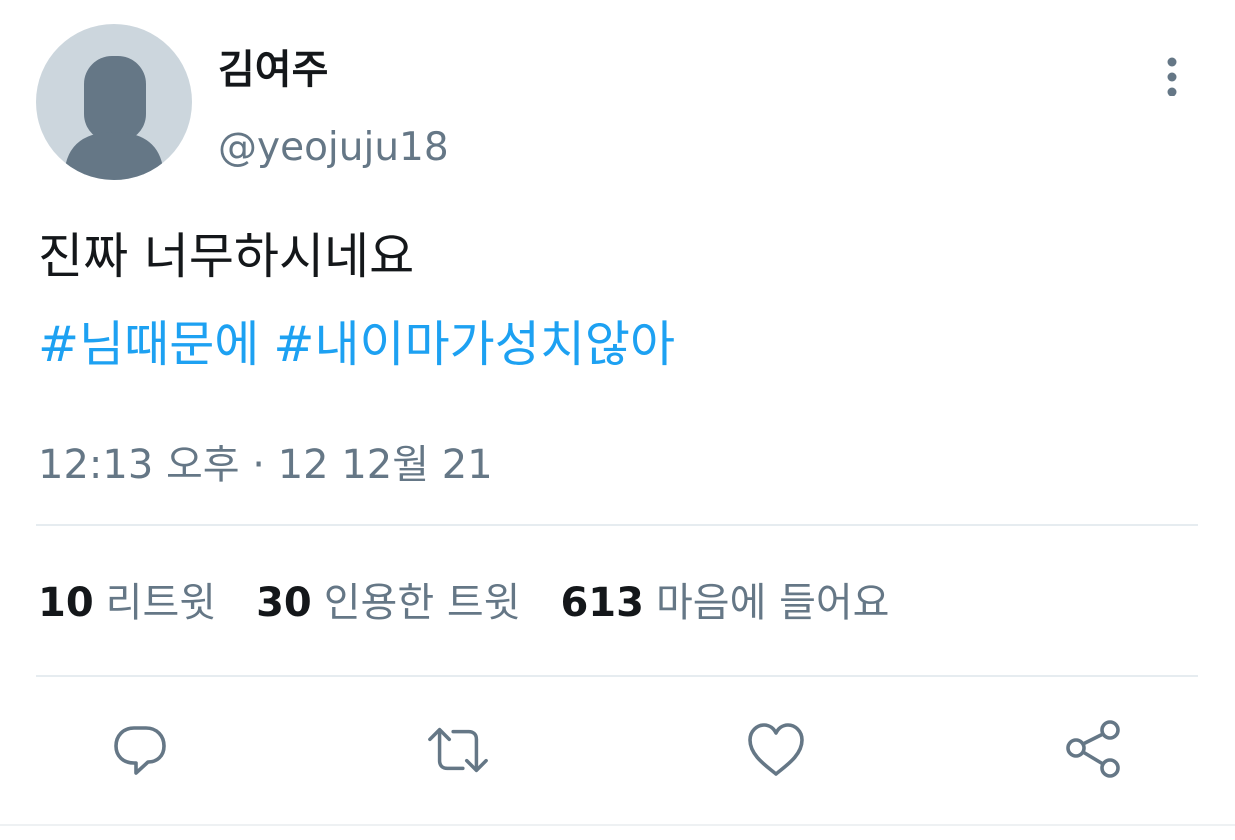 Image resolution: width=1235 pixels, height=840 pixels. Describe the element at coordinates (148, 344) in the screenshot. I see `hashtag-link: #님때문에` at that location.